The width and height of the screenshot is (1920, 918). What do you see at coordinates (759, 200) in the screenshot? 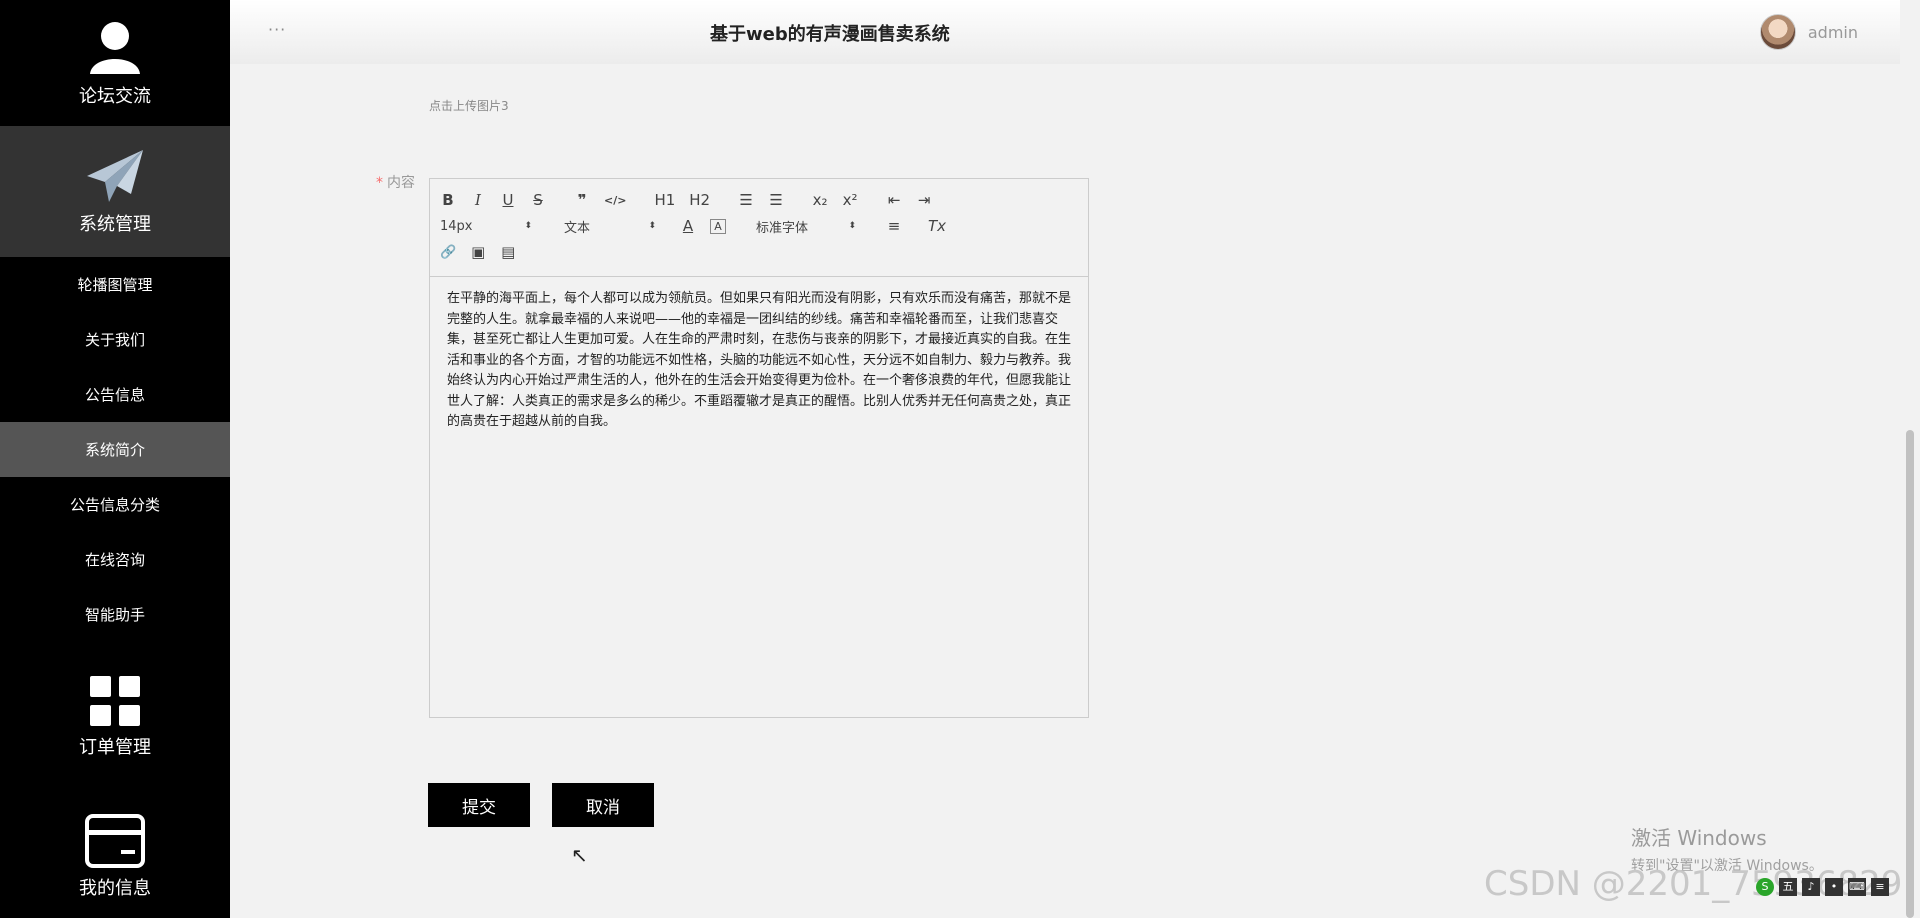
I see `toolbar-row-1: B I U S ❞ </> H1 H2 ☰ ☰ x₂ x² ⇤ ⇥` at bounding box center [759, 200].